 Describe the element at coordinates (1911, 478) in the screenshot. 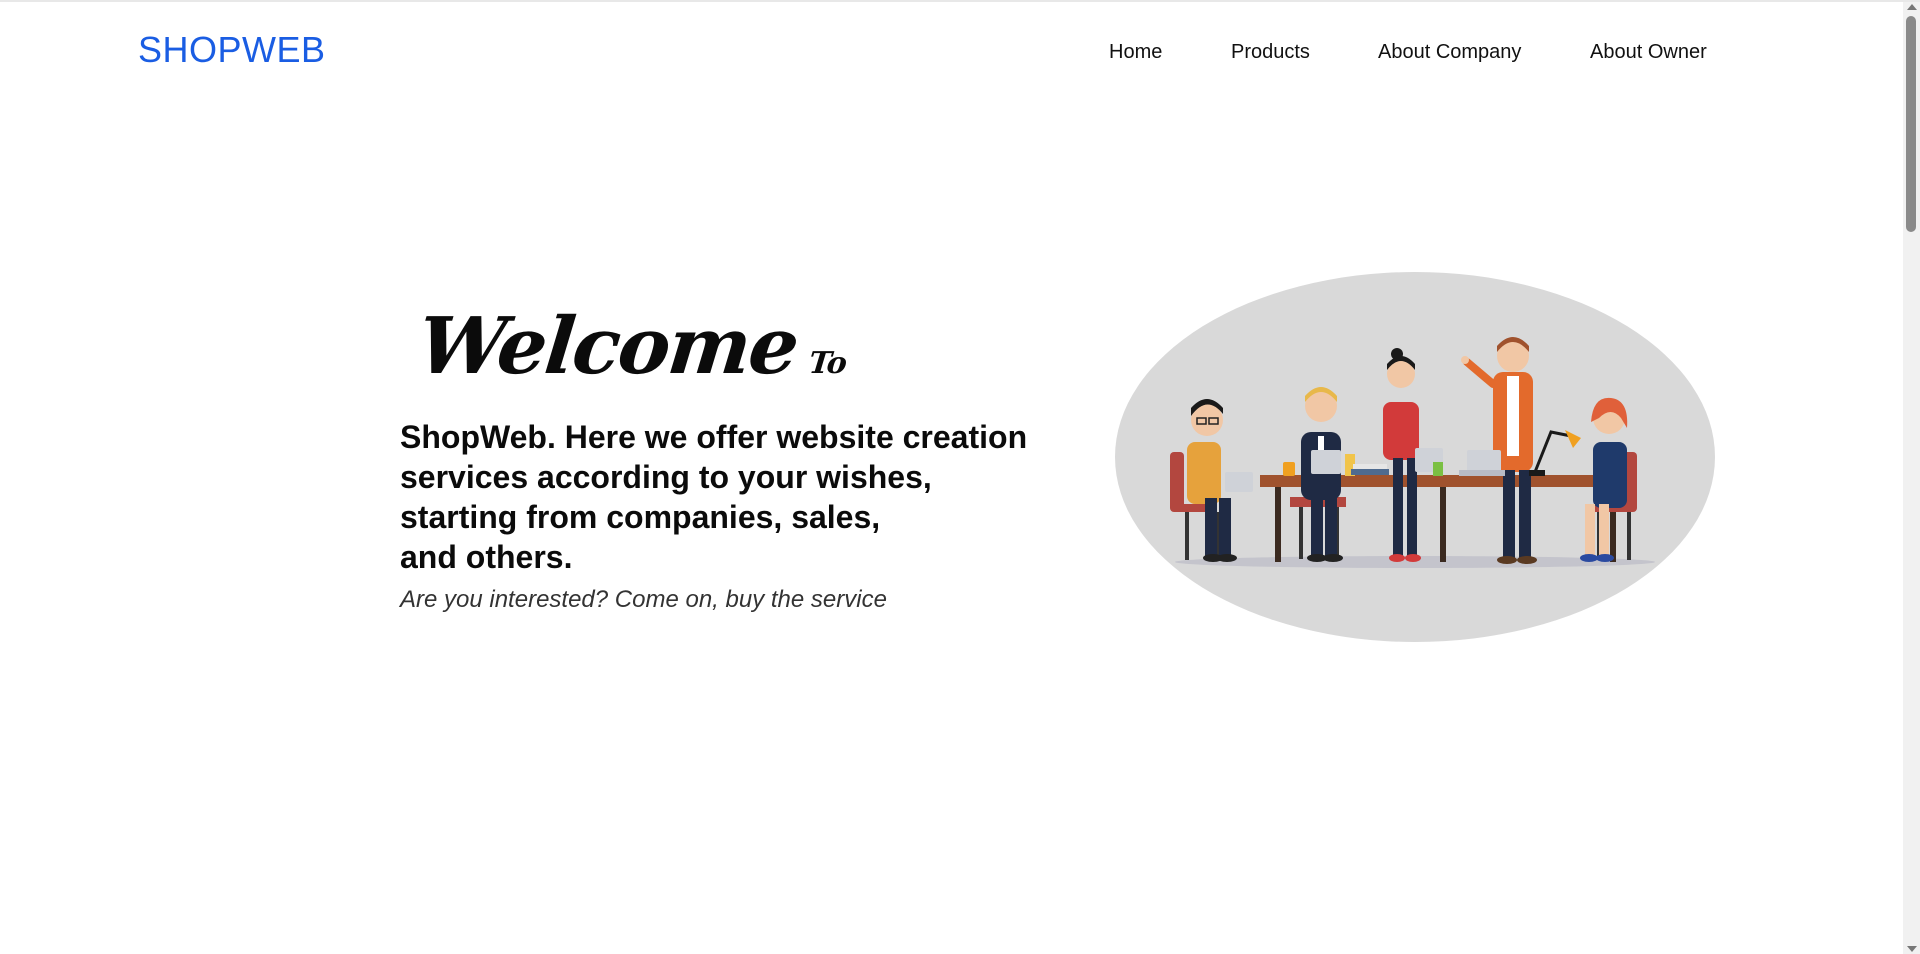

I see `vertical-scrollbar` at that location.